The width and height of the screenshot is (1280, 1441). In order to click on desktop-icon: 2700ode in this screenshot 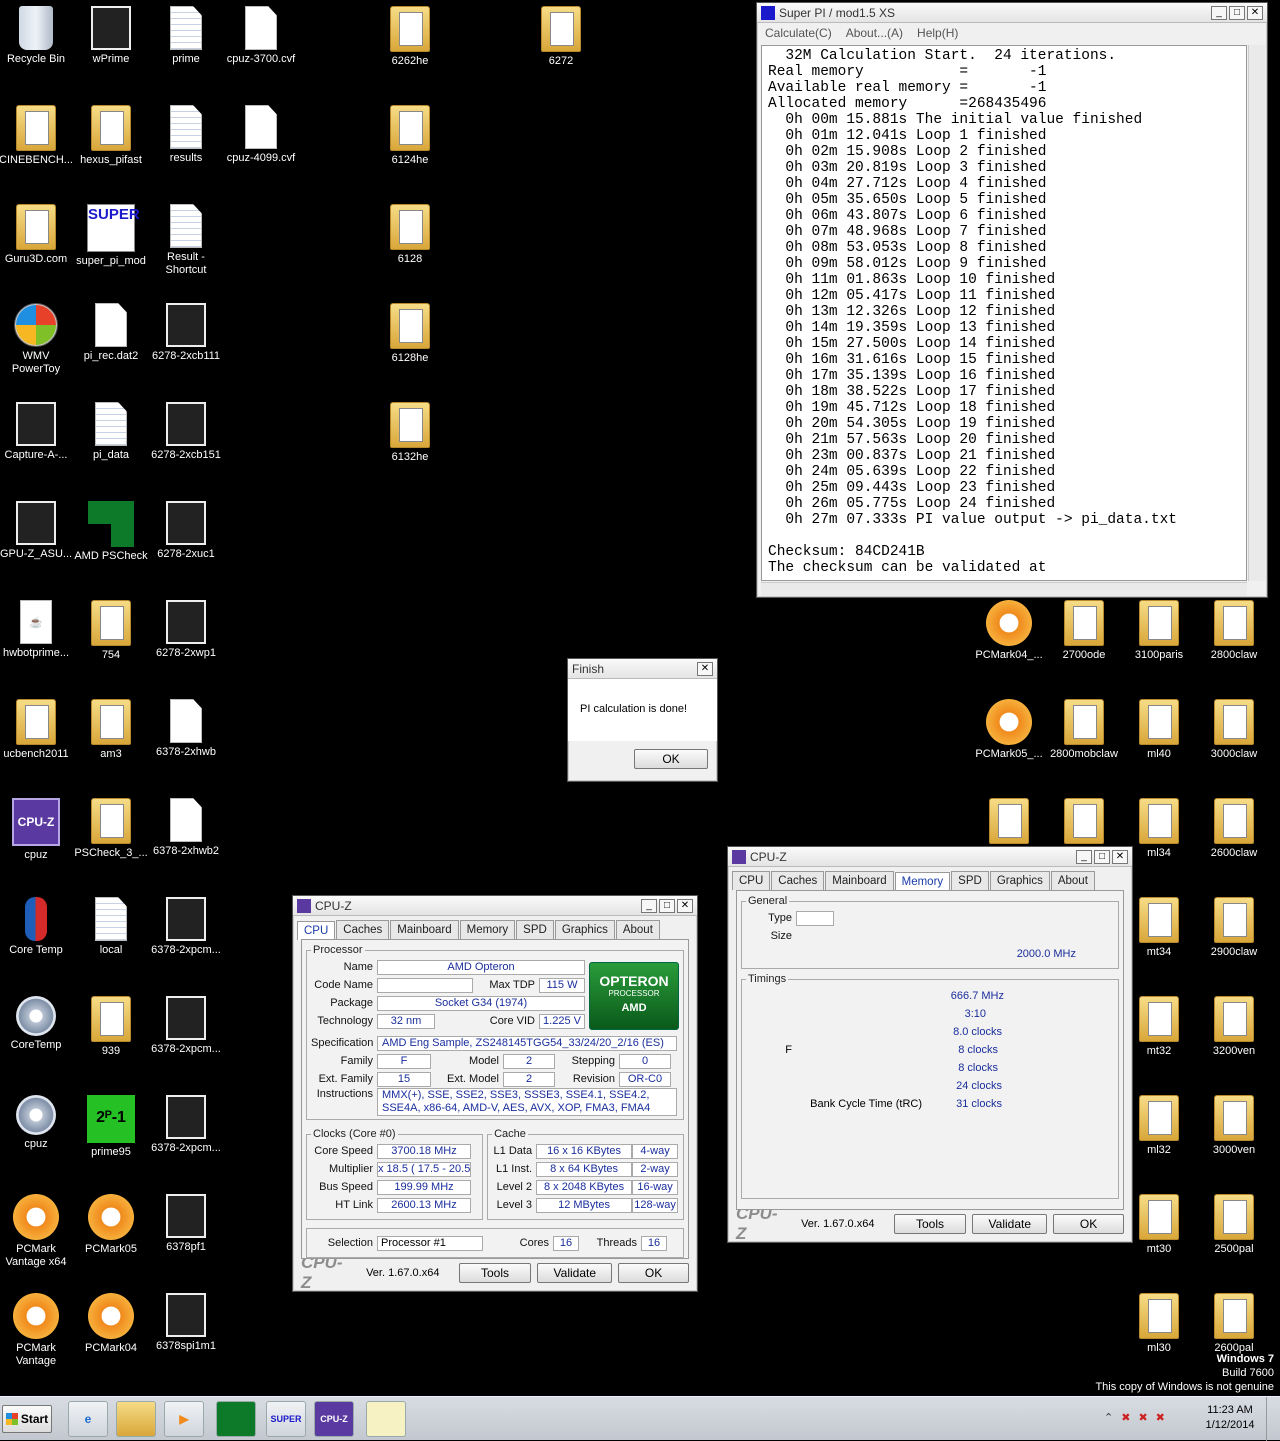, I will do `click(1084, 628)`.